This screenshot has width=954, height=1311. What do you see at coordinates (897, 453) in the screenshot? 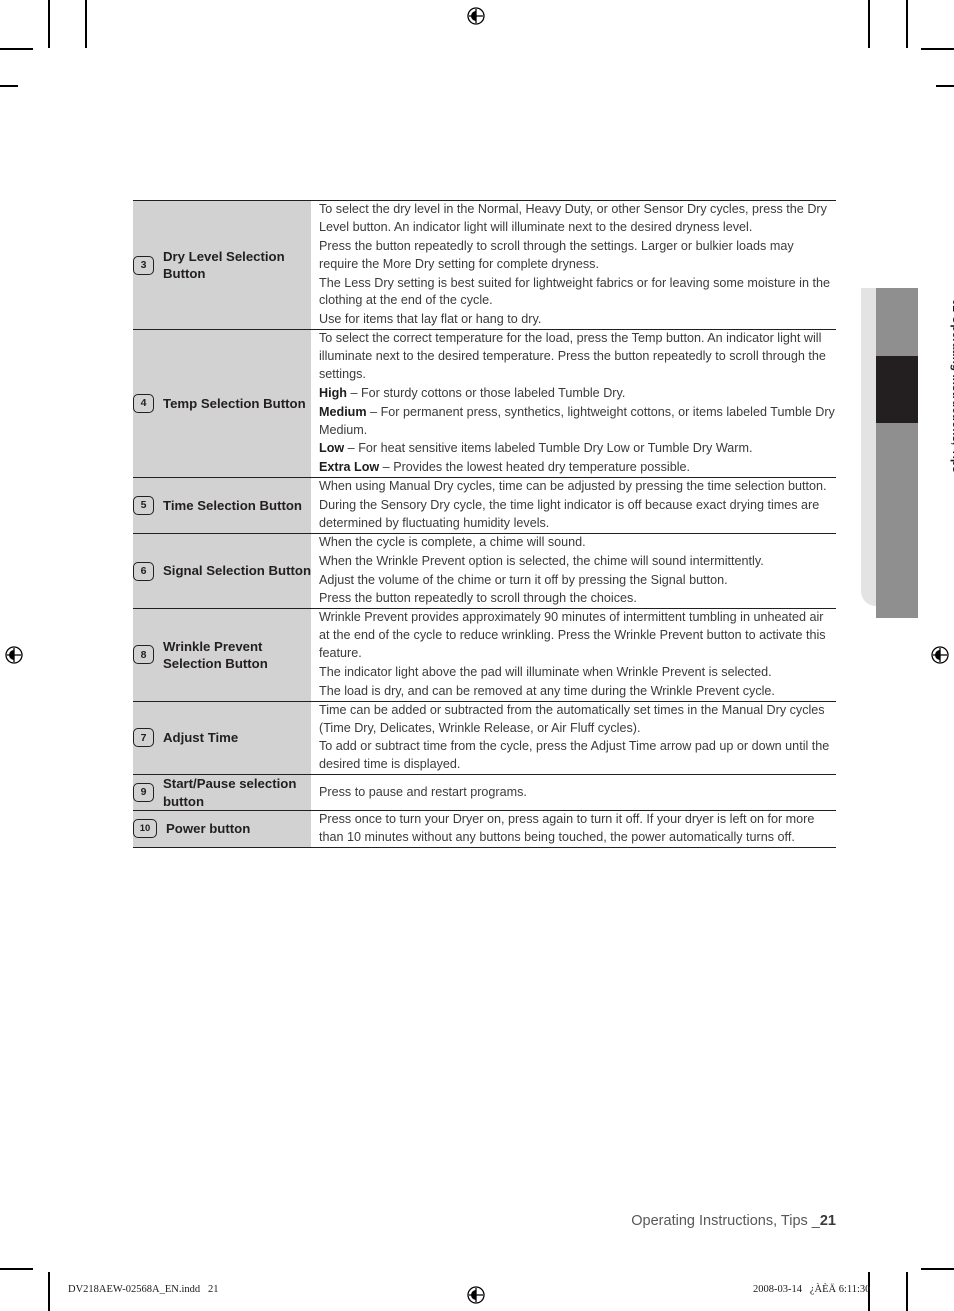
I see `chapter-tab-bar` at bounding box center [897, 453].